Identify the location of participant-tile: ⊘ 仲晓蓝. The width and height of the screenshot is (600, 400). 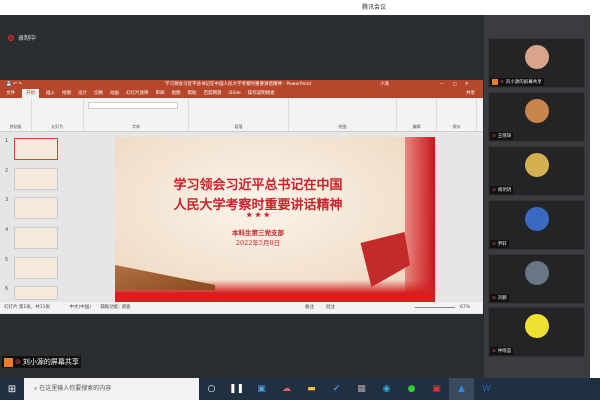
(536, 332).